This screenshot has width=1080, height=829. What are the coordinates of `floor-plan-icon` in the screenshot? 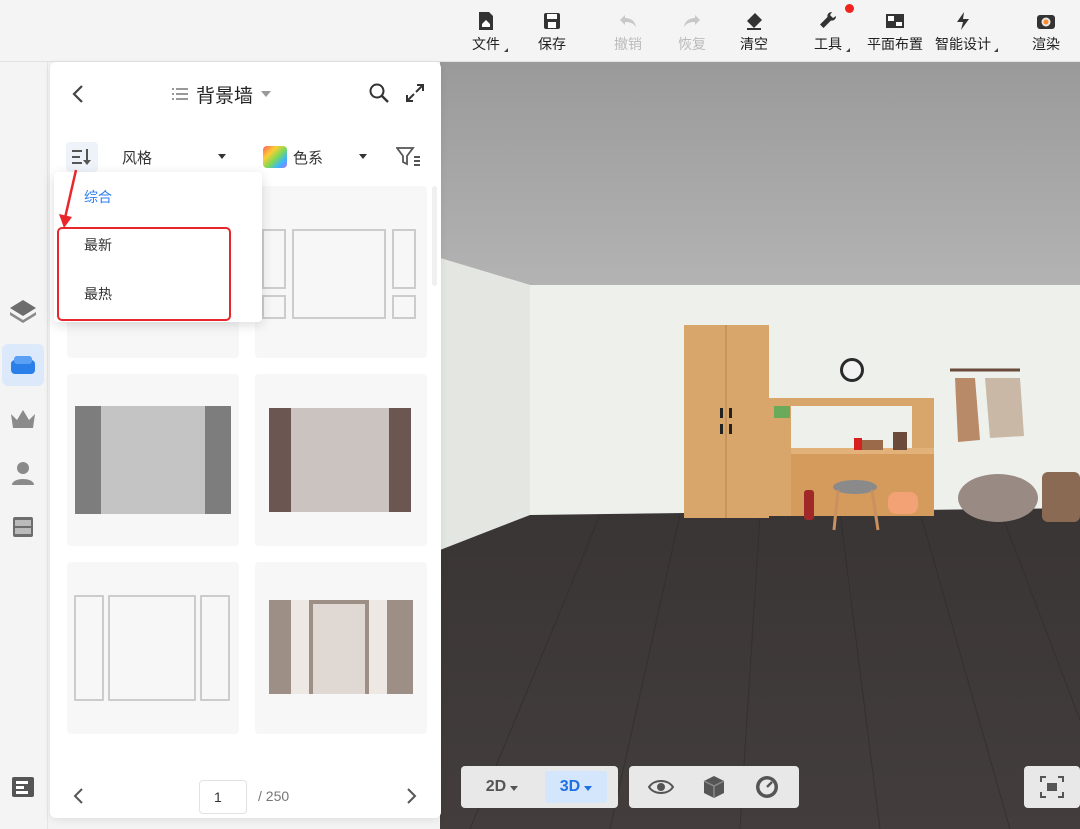 It's located at (895, 21).